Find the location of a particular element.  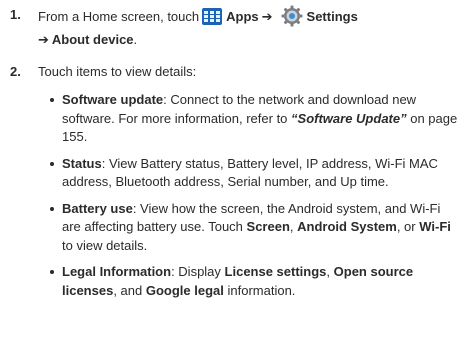

step-number: 1. is located at coordinates (15, 14).